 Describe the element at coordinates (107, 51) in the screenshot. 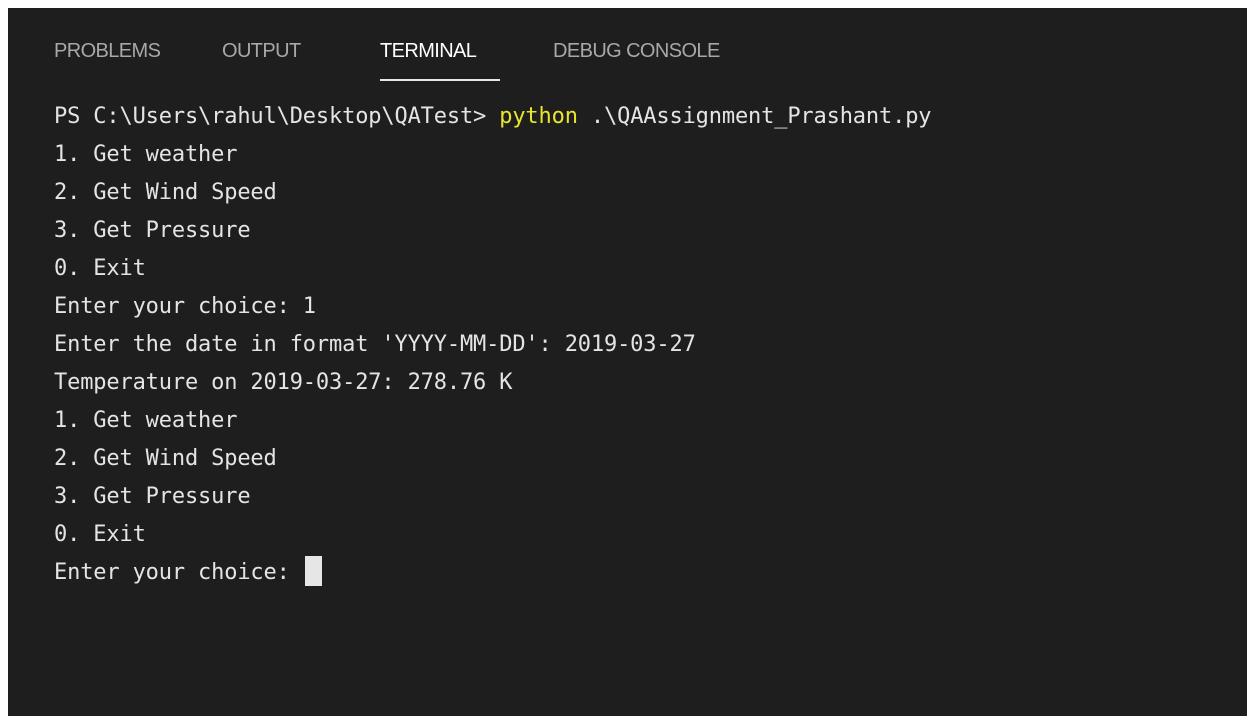

I see `tab-problems: PROBLEMS` at that location.